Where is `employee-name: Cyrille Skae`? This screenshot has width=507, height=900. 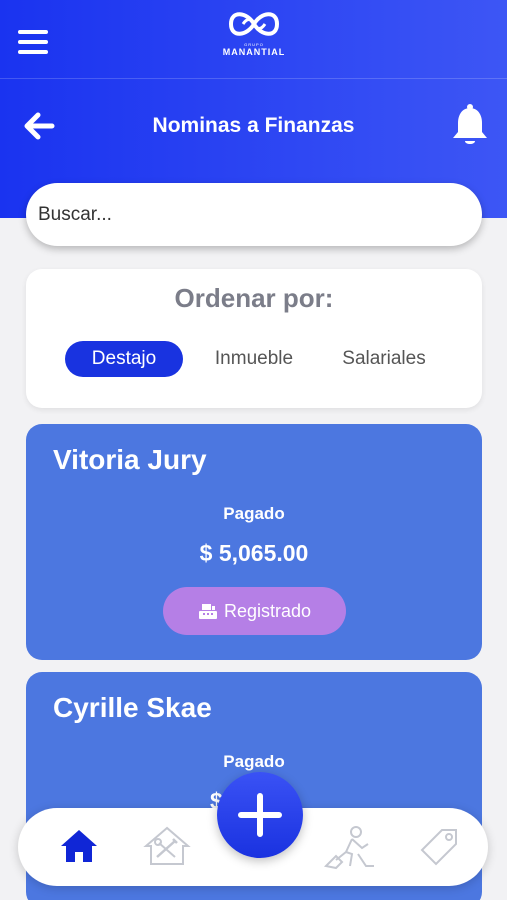 employee-name: Cyrille Skae is located at coordinates (132, 707).